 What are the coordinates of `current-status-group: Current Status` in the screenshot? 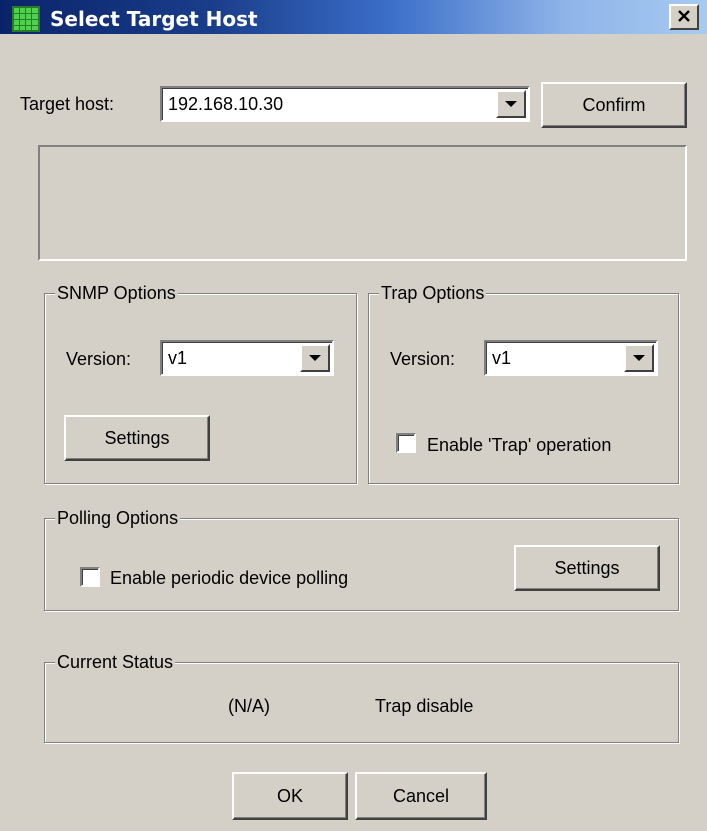 It's located at (361, 696).